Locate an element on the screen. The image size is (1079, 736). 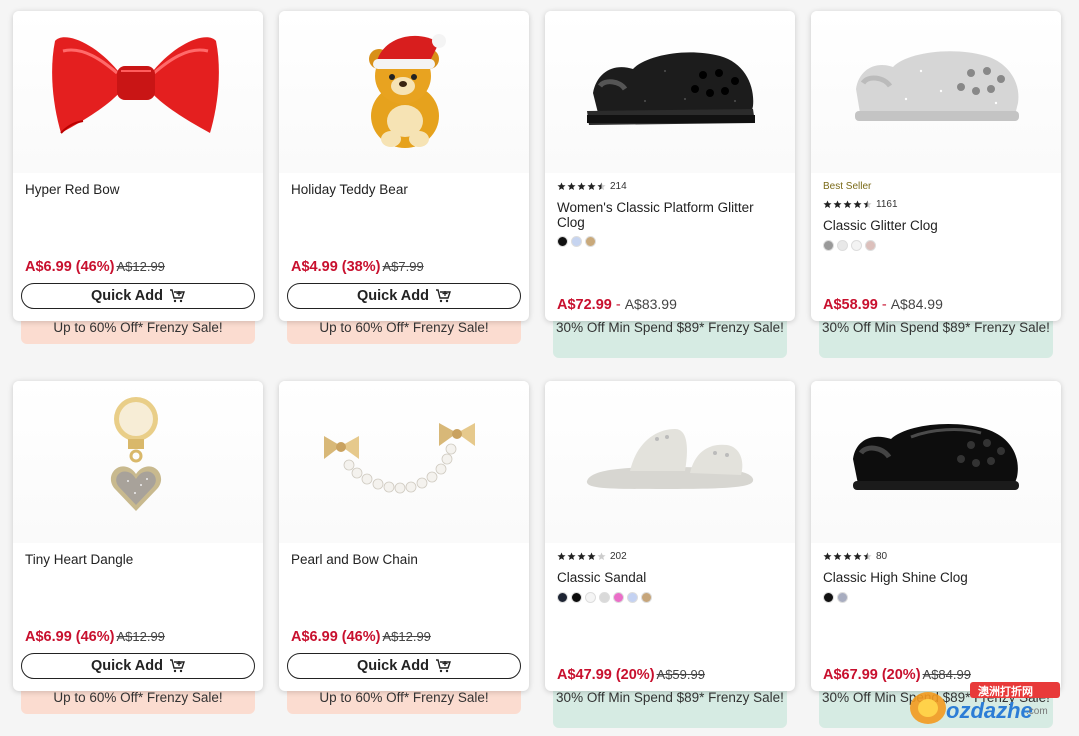
price: A$4.99 (38%) A$7.99 is located at coordinates (357, 267).